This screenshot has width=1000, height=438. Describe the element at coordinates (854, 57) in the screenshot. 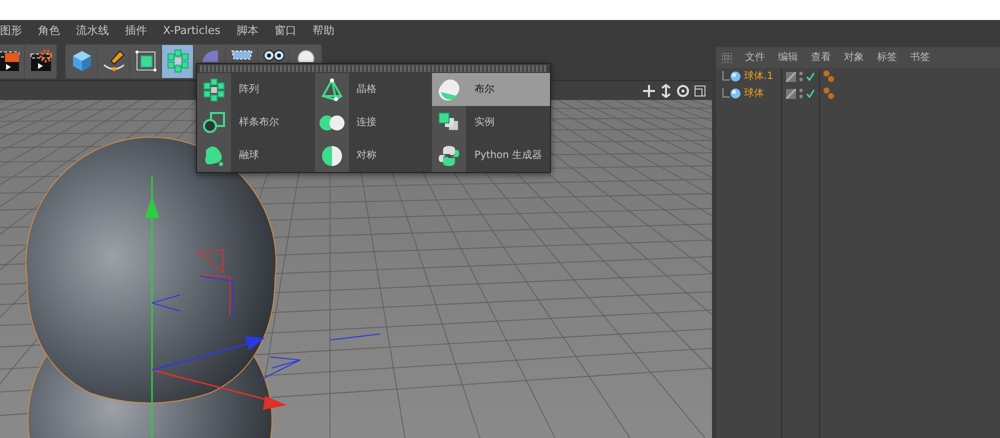

I see `menu-item: 对象` at that location.